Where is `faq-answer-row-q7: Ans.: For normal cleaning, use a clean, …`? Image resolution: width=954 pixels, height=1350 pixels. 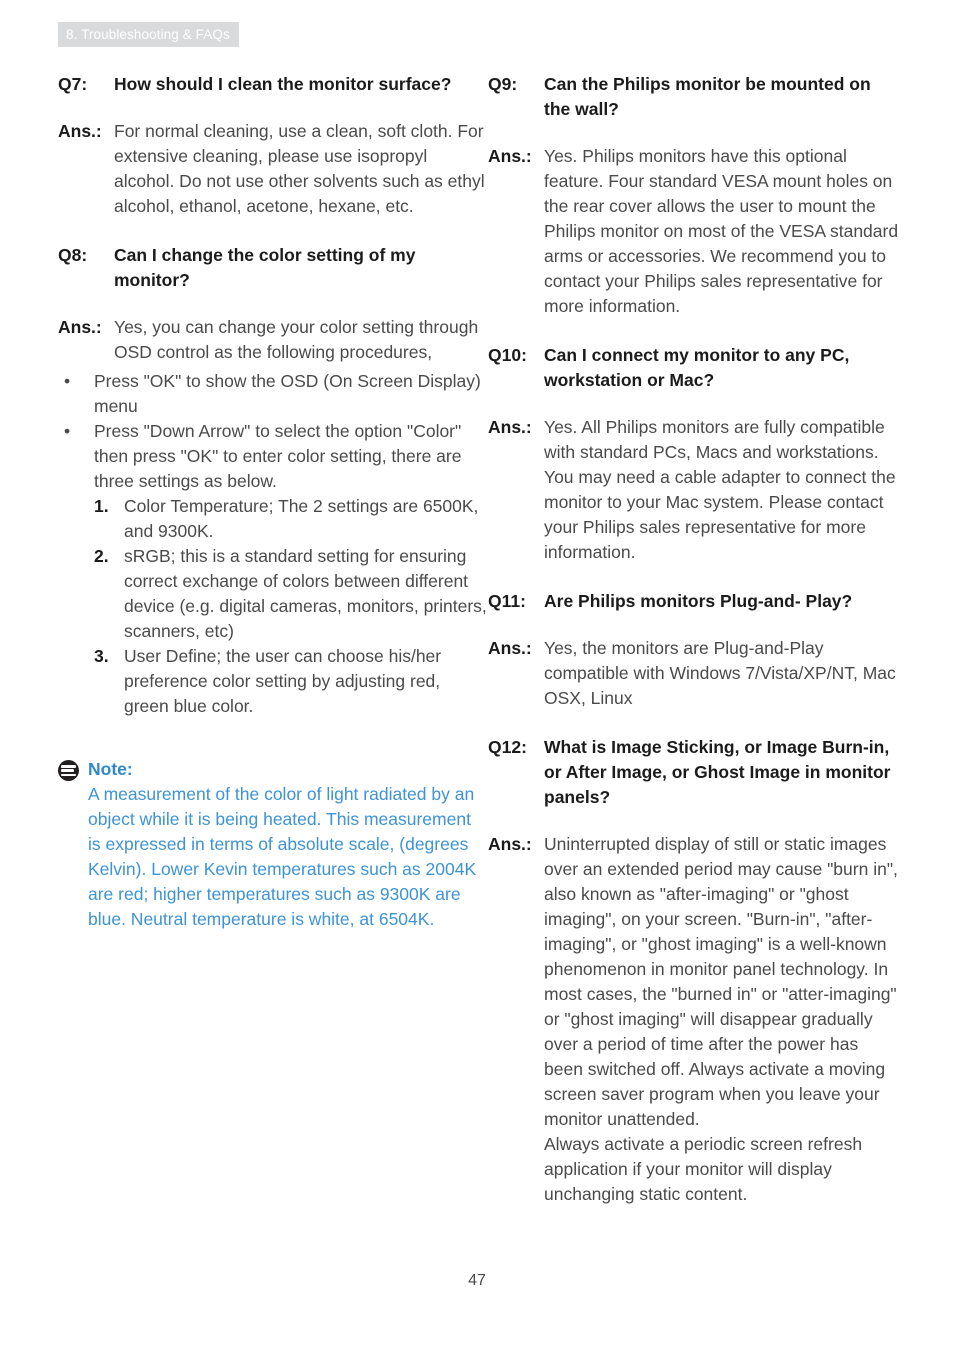 faq-answer-row-q7: Ans.: For normal cleaning, use a clean, … is located at coordinates (273, 169).